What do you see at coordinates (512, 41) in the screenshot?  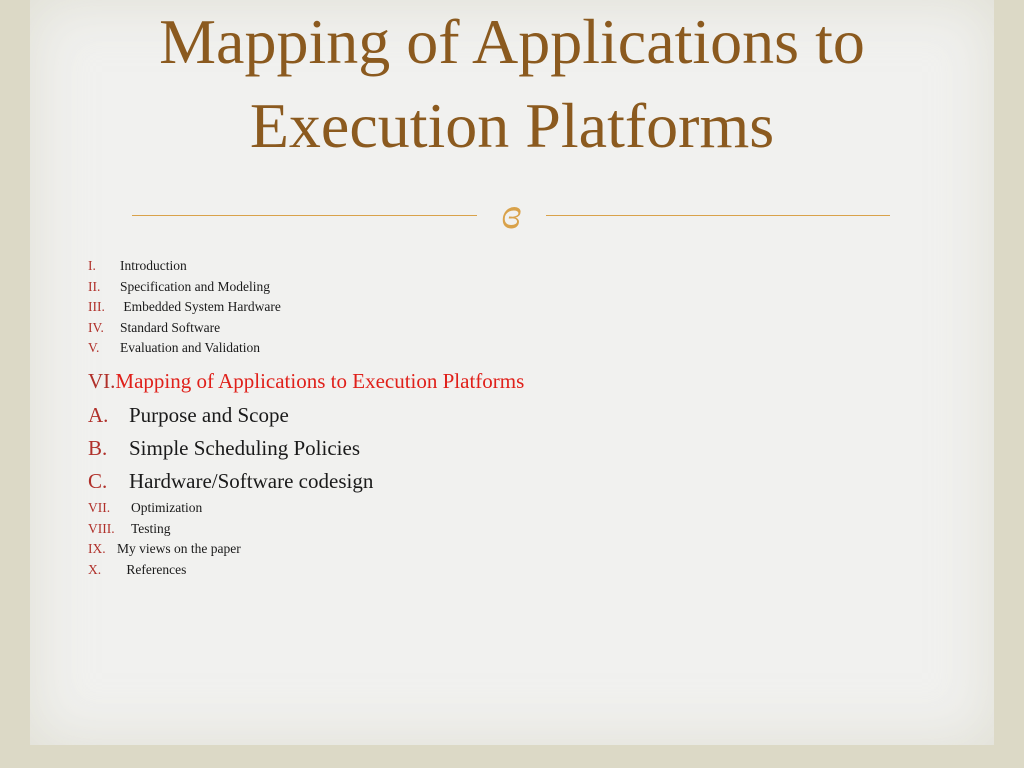 I see `title-line-1: Mapping of Applications to` at bounding box center [512, 41].